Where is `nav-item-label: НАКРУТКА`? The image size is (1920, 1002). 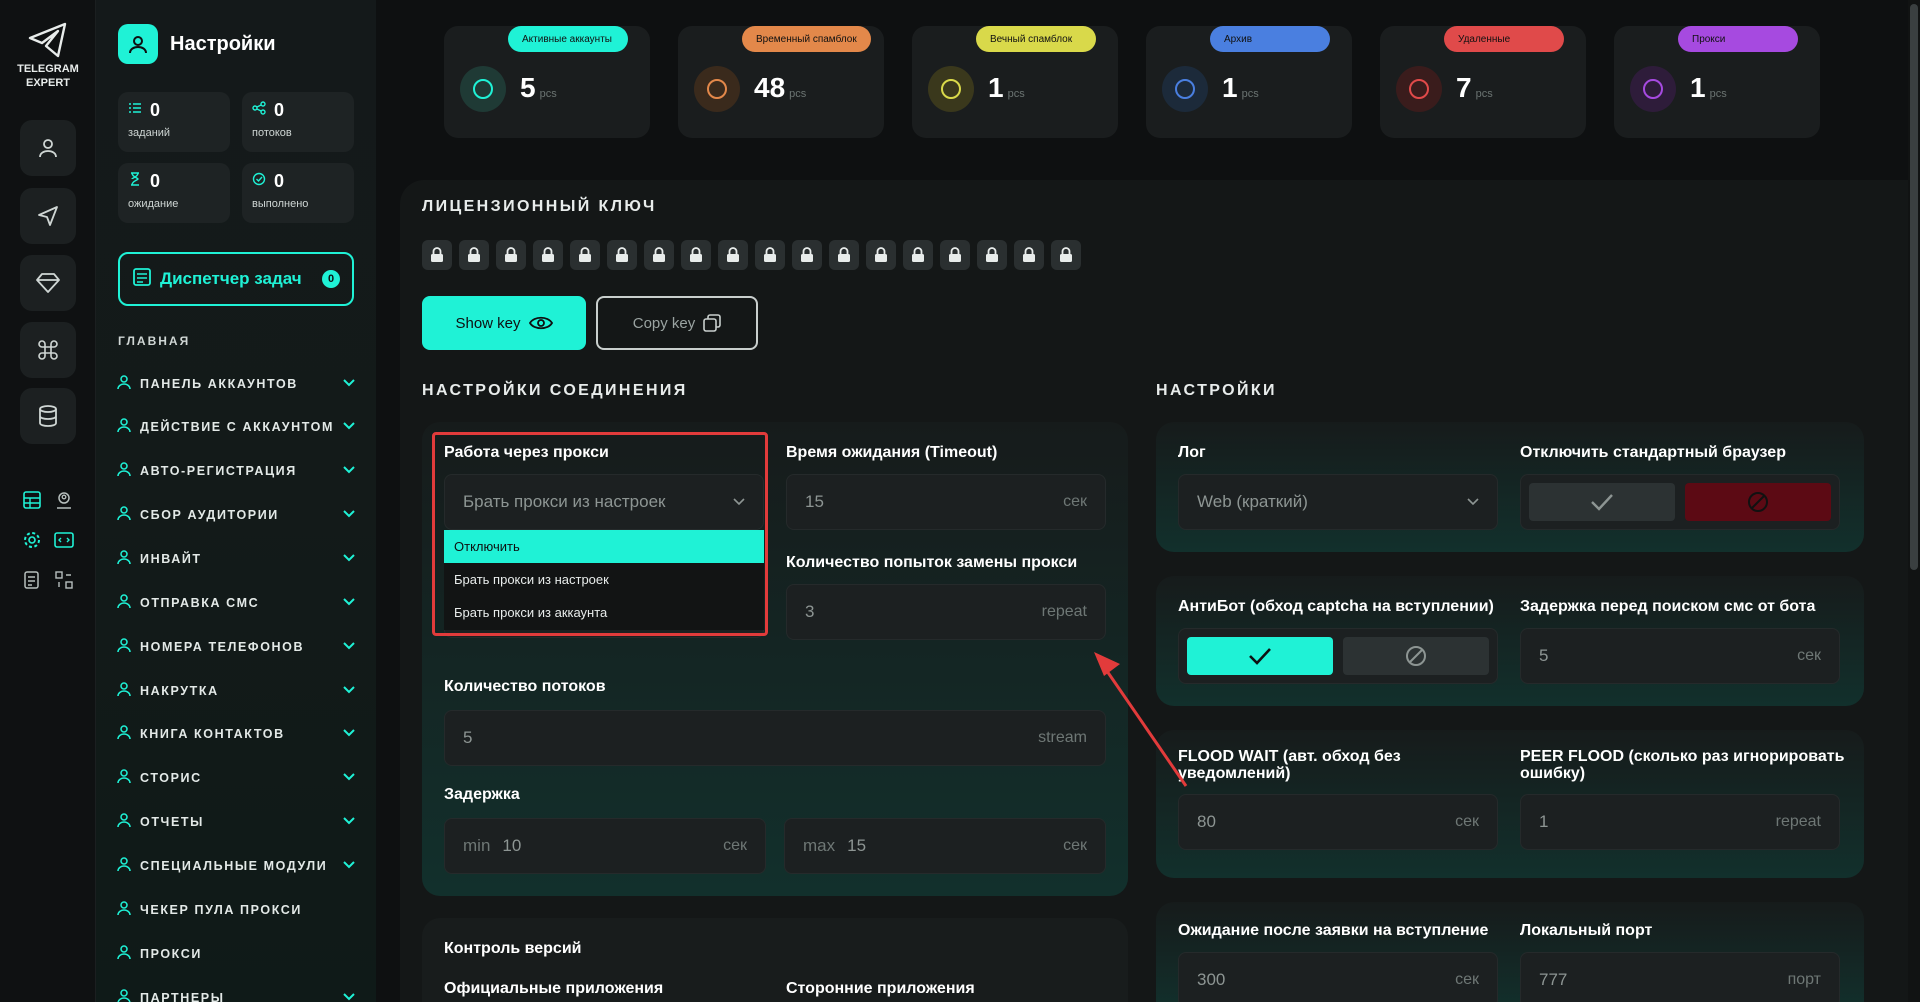 nav-item-label: НАКРУТКА is located at coordinates (179, 691).